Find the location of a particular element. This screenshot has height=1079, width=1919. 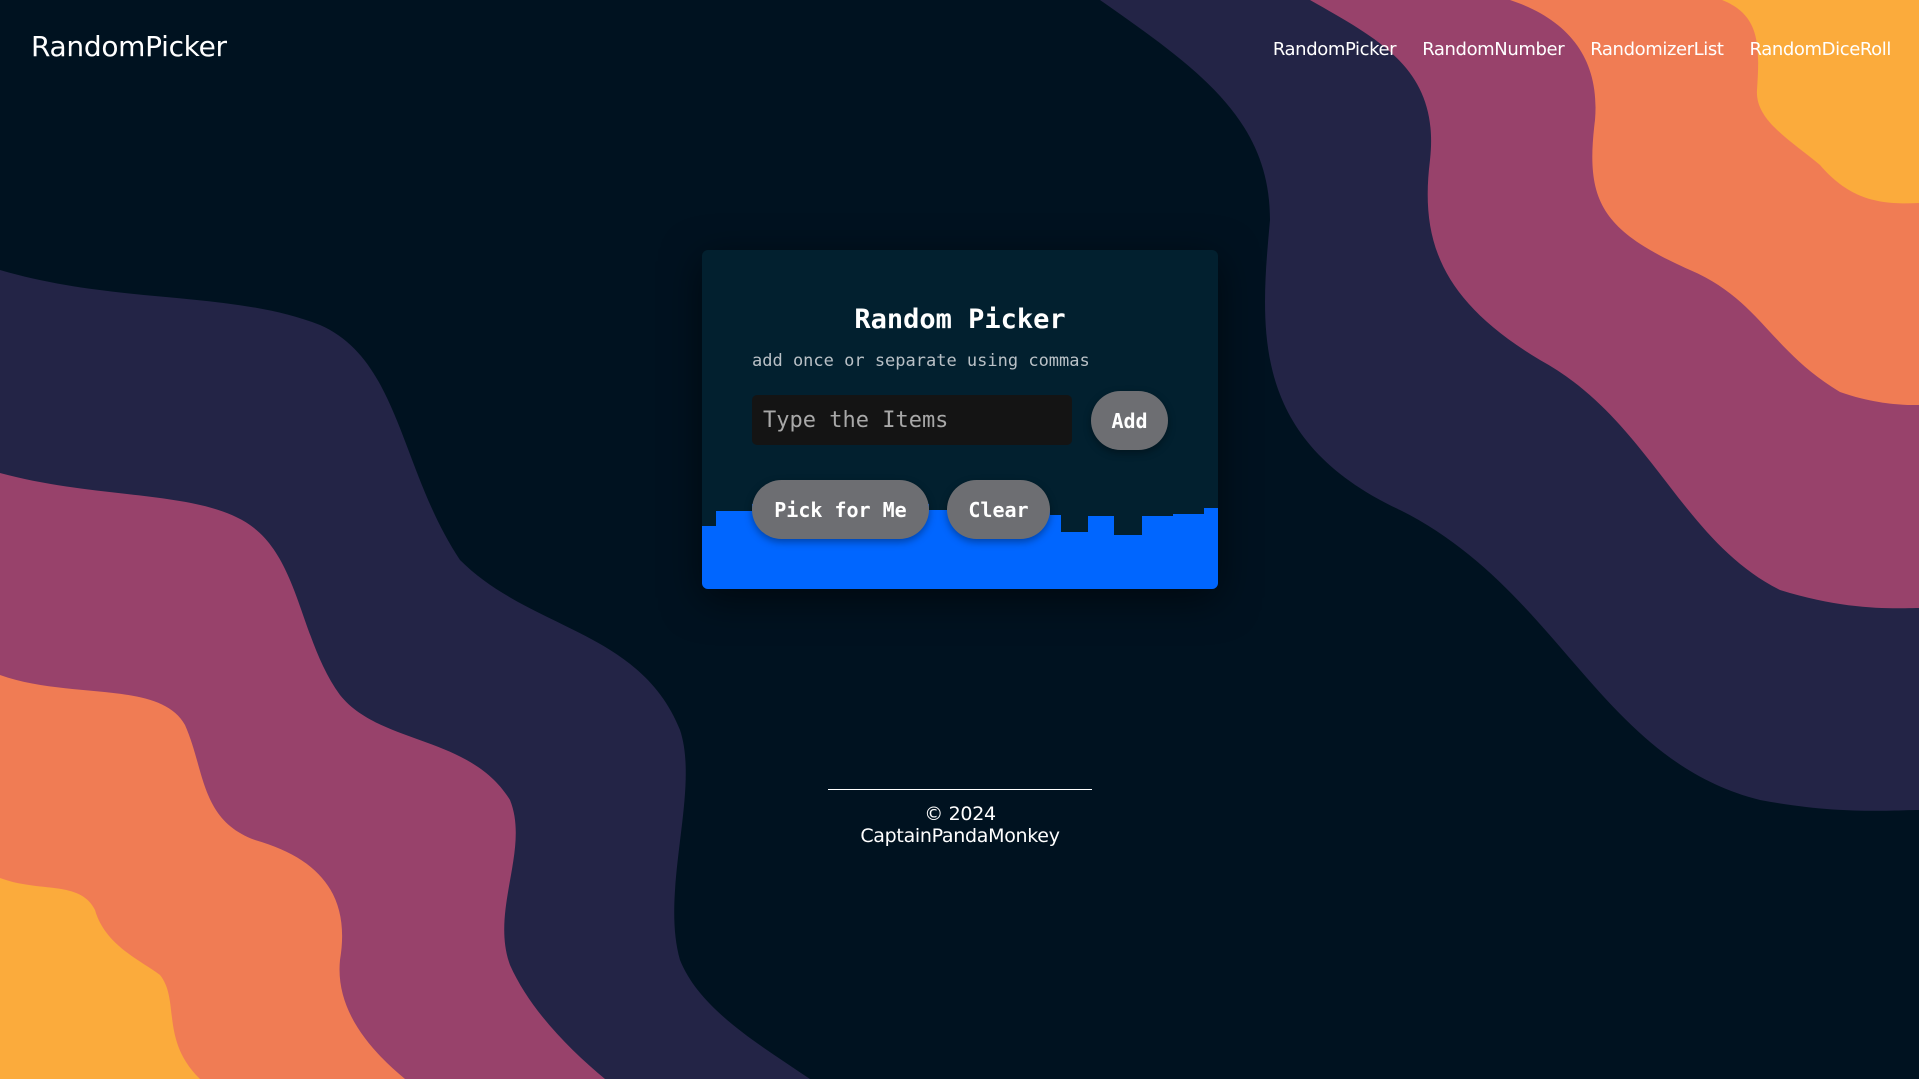

items-input is located at coordinates (912, 420).